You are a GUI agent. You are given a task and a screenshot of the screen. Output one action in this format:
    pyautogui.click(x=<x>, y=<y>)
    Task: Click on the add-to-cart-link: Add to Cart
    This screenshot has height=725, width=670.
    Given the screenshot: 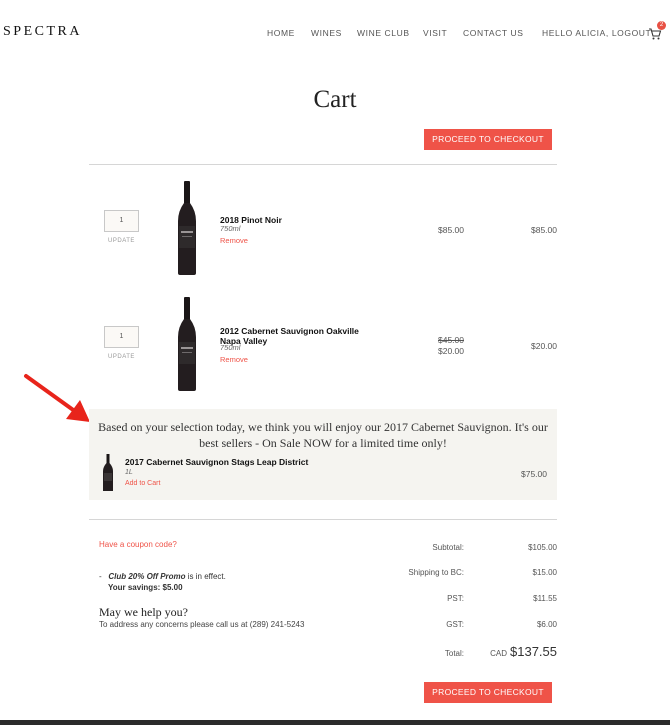 What is the action you would take?
    pyautogui.click(x=142, y=483)
    